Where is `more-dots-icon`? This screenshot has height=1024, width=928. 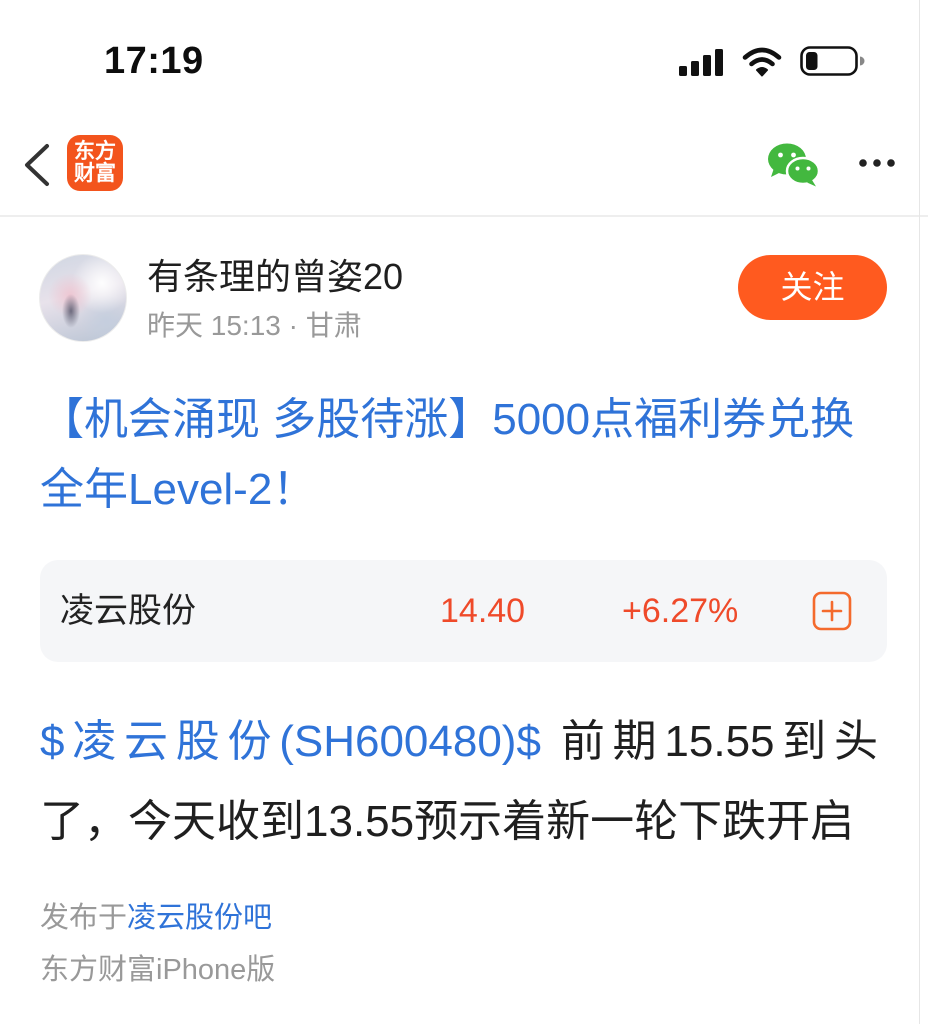
more-dots-icon is located at coordinates (877, 163).